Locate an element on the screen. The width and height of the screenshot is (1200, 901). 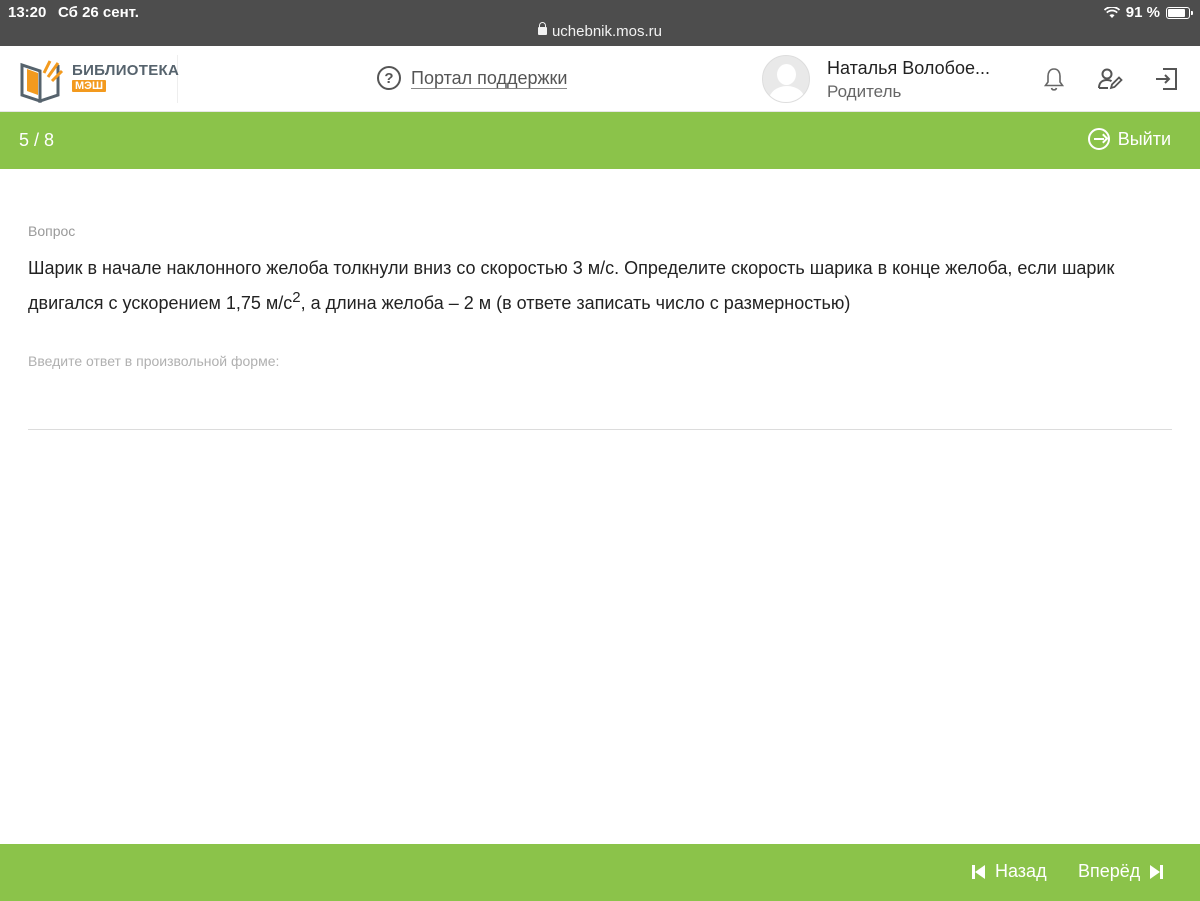
user-edit-icon is located at coordinates (1110, 79).